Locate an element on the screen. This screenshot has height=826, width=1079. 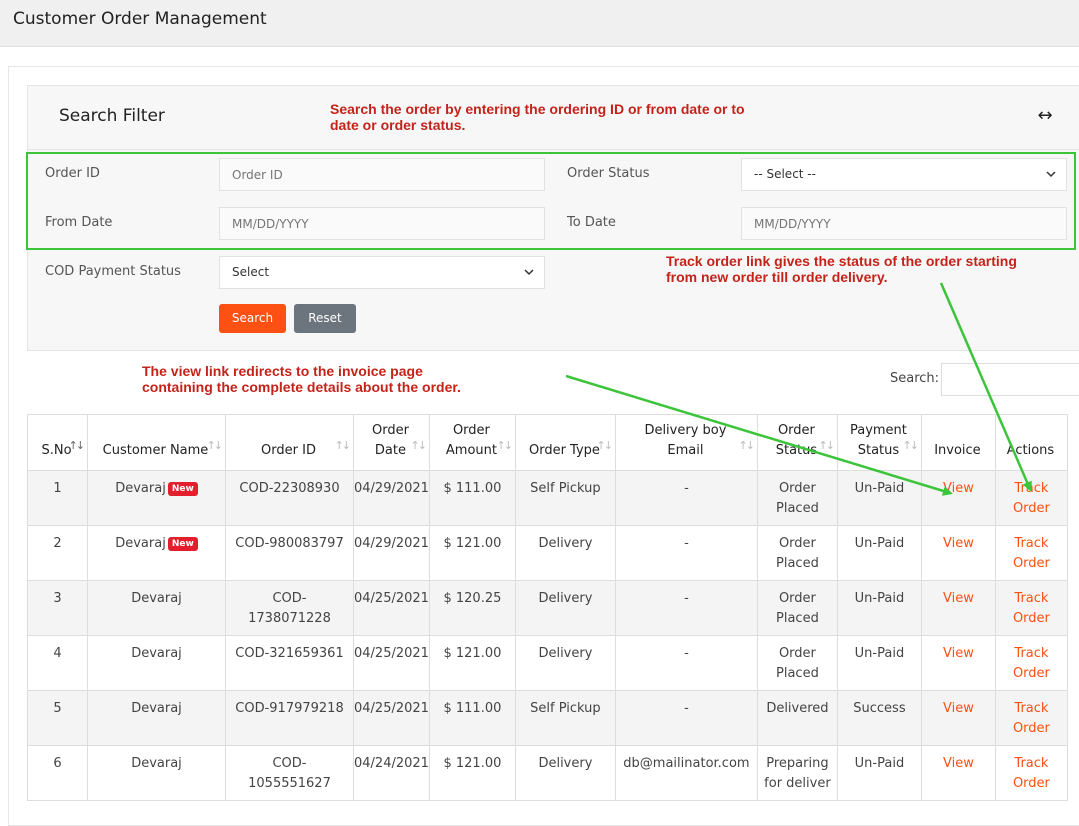
view-annotation-arrow is located at coordinates (759, 435).